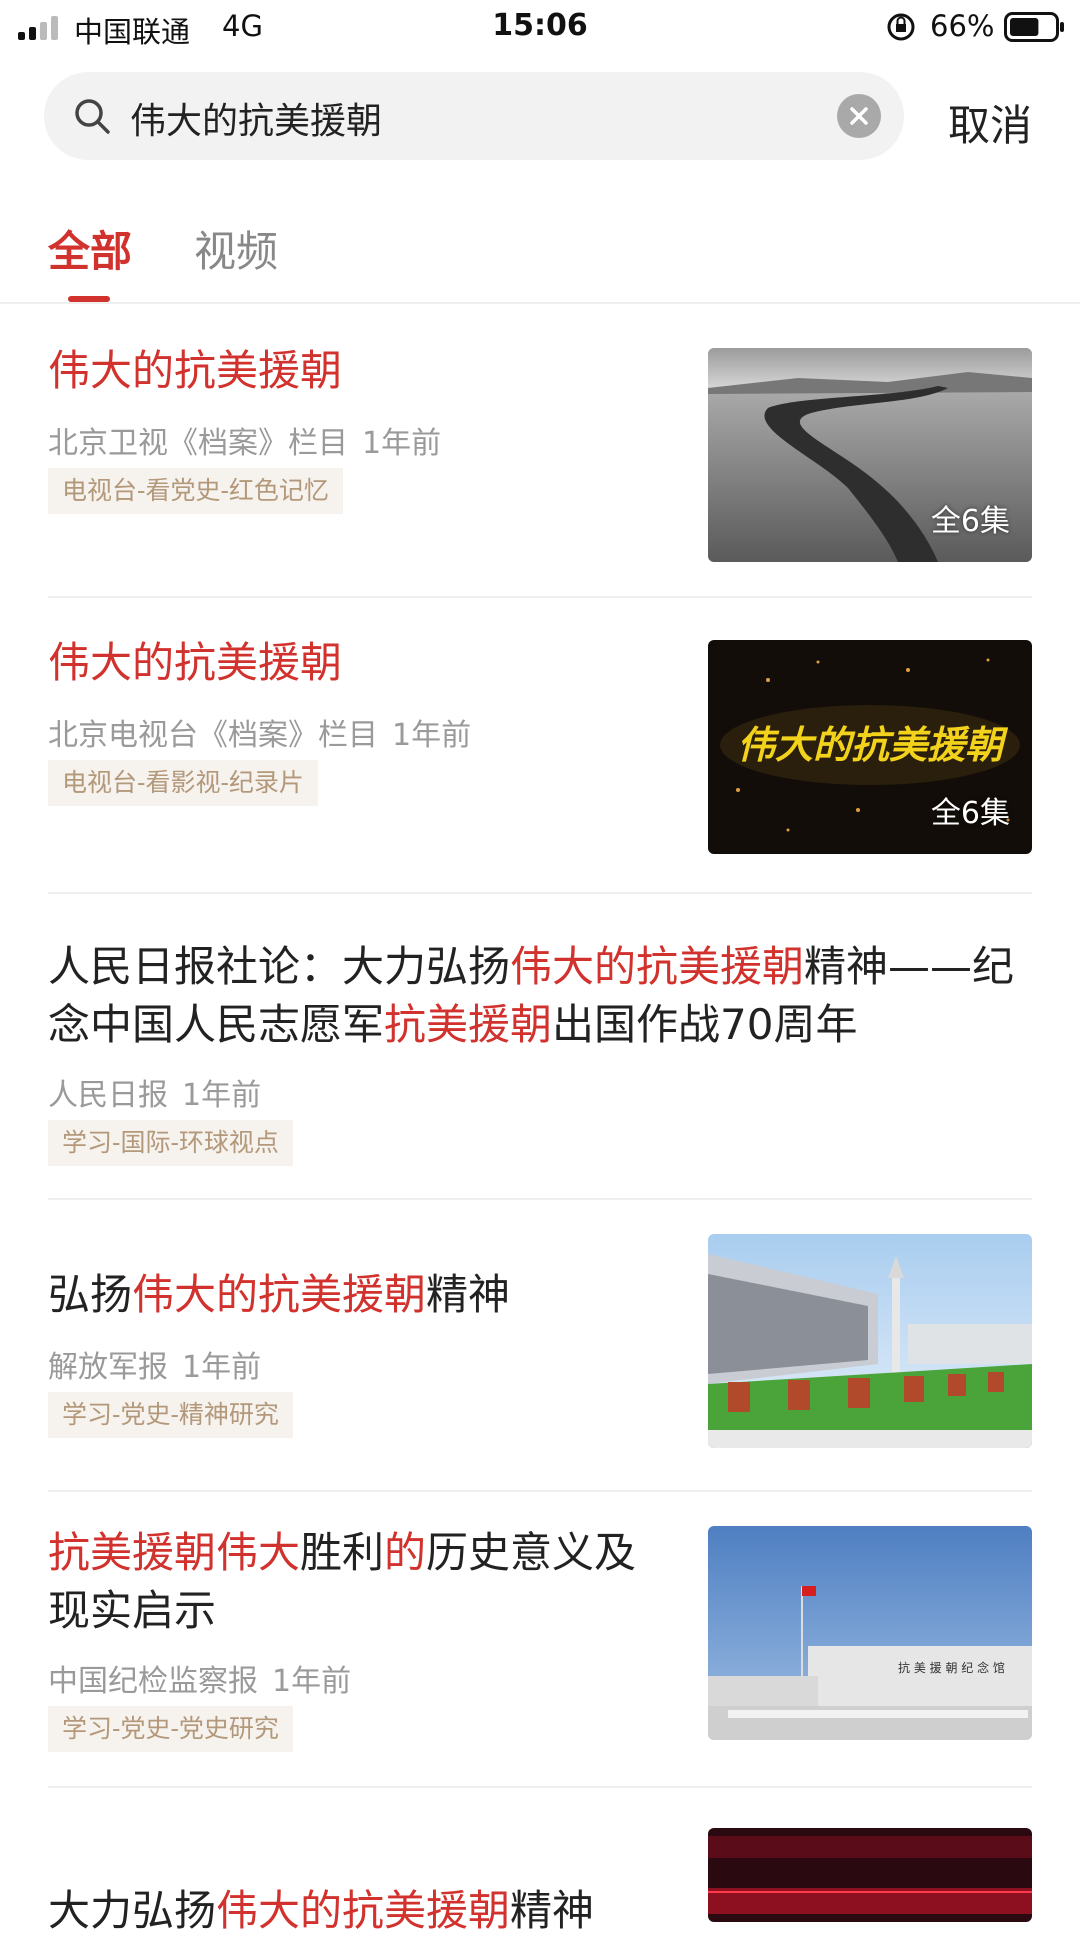  I want to click on title-line-2: 现实启示, so click(348, 1611).